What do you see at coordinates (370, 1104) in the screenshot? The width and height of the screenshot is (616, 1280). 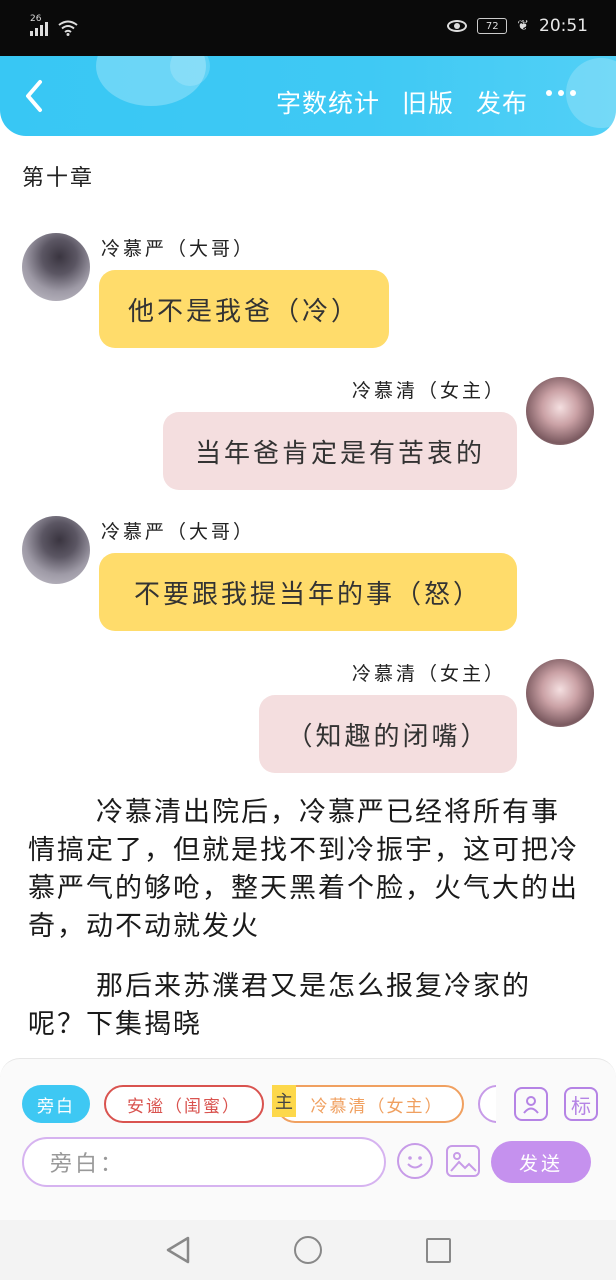 I see `role-chip-heroine: 冷慕清（女主）` at bounding box center [370, 1104].